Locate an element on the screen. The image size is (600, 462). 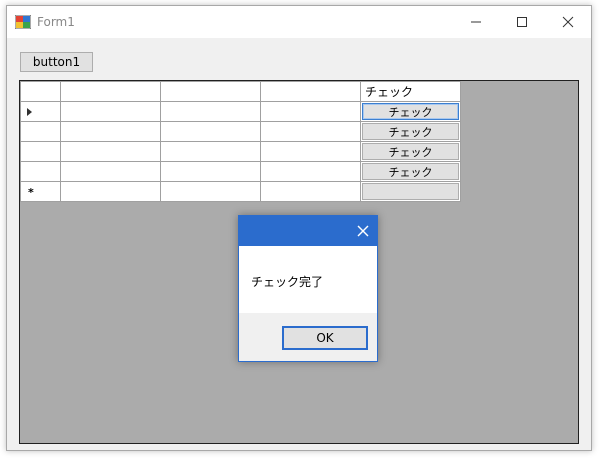
row-header: * is located at coordinates (40, 191).